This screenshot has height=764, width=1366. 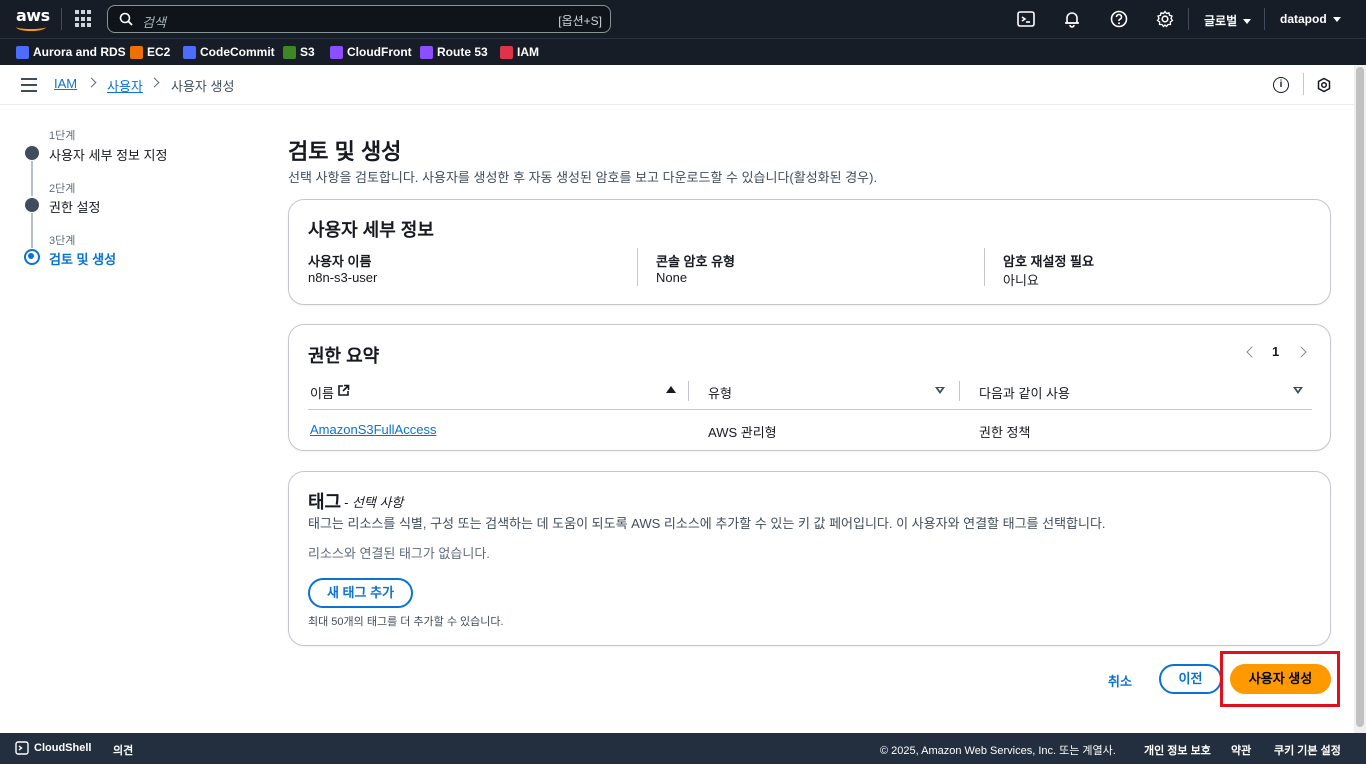 I want to click on footer-terms-link: 약관, so click(x=1241, y=750).